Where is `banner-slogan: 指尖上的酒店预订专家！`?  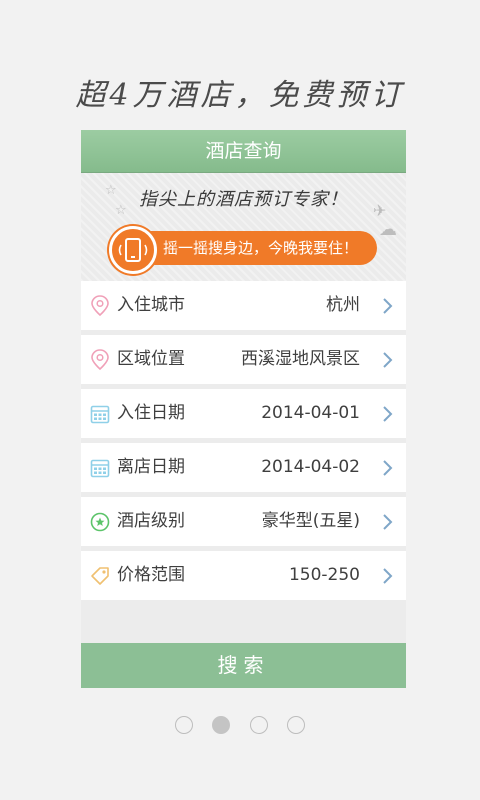 banner-slogan: 指尖上的酒店预订专家！ is located at coordinates (243, 199).